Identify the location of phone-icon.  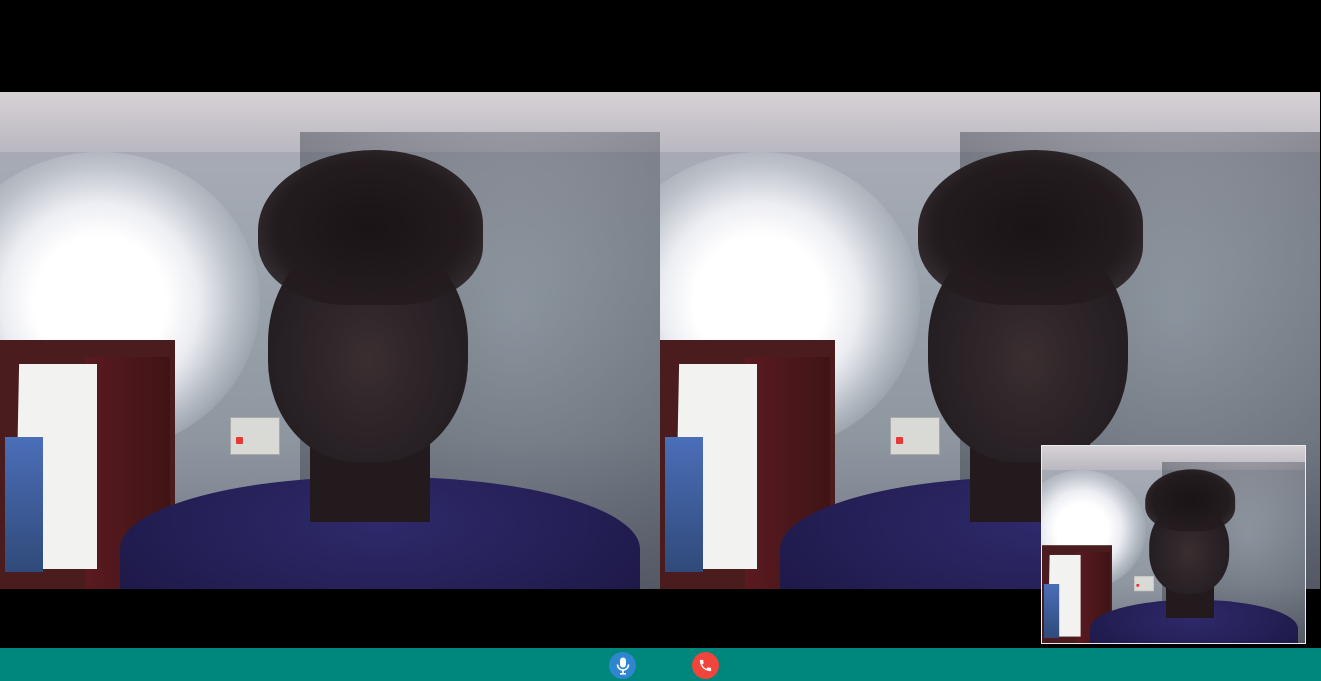
(705, 665).